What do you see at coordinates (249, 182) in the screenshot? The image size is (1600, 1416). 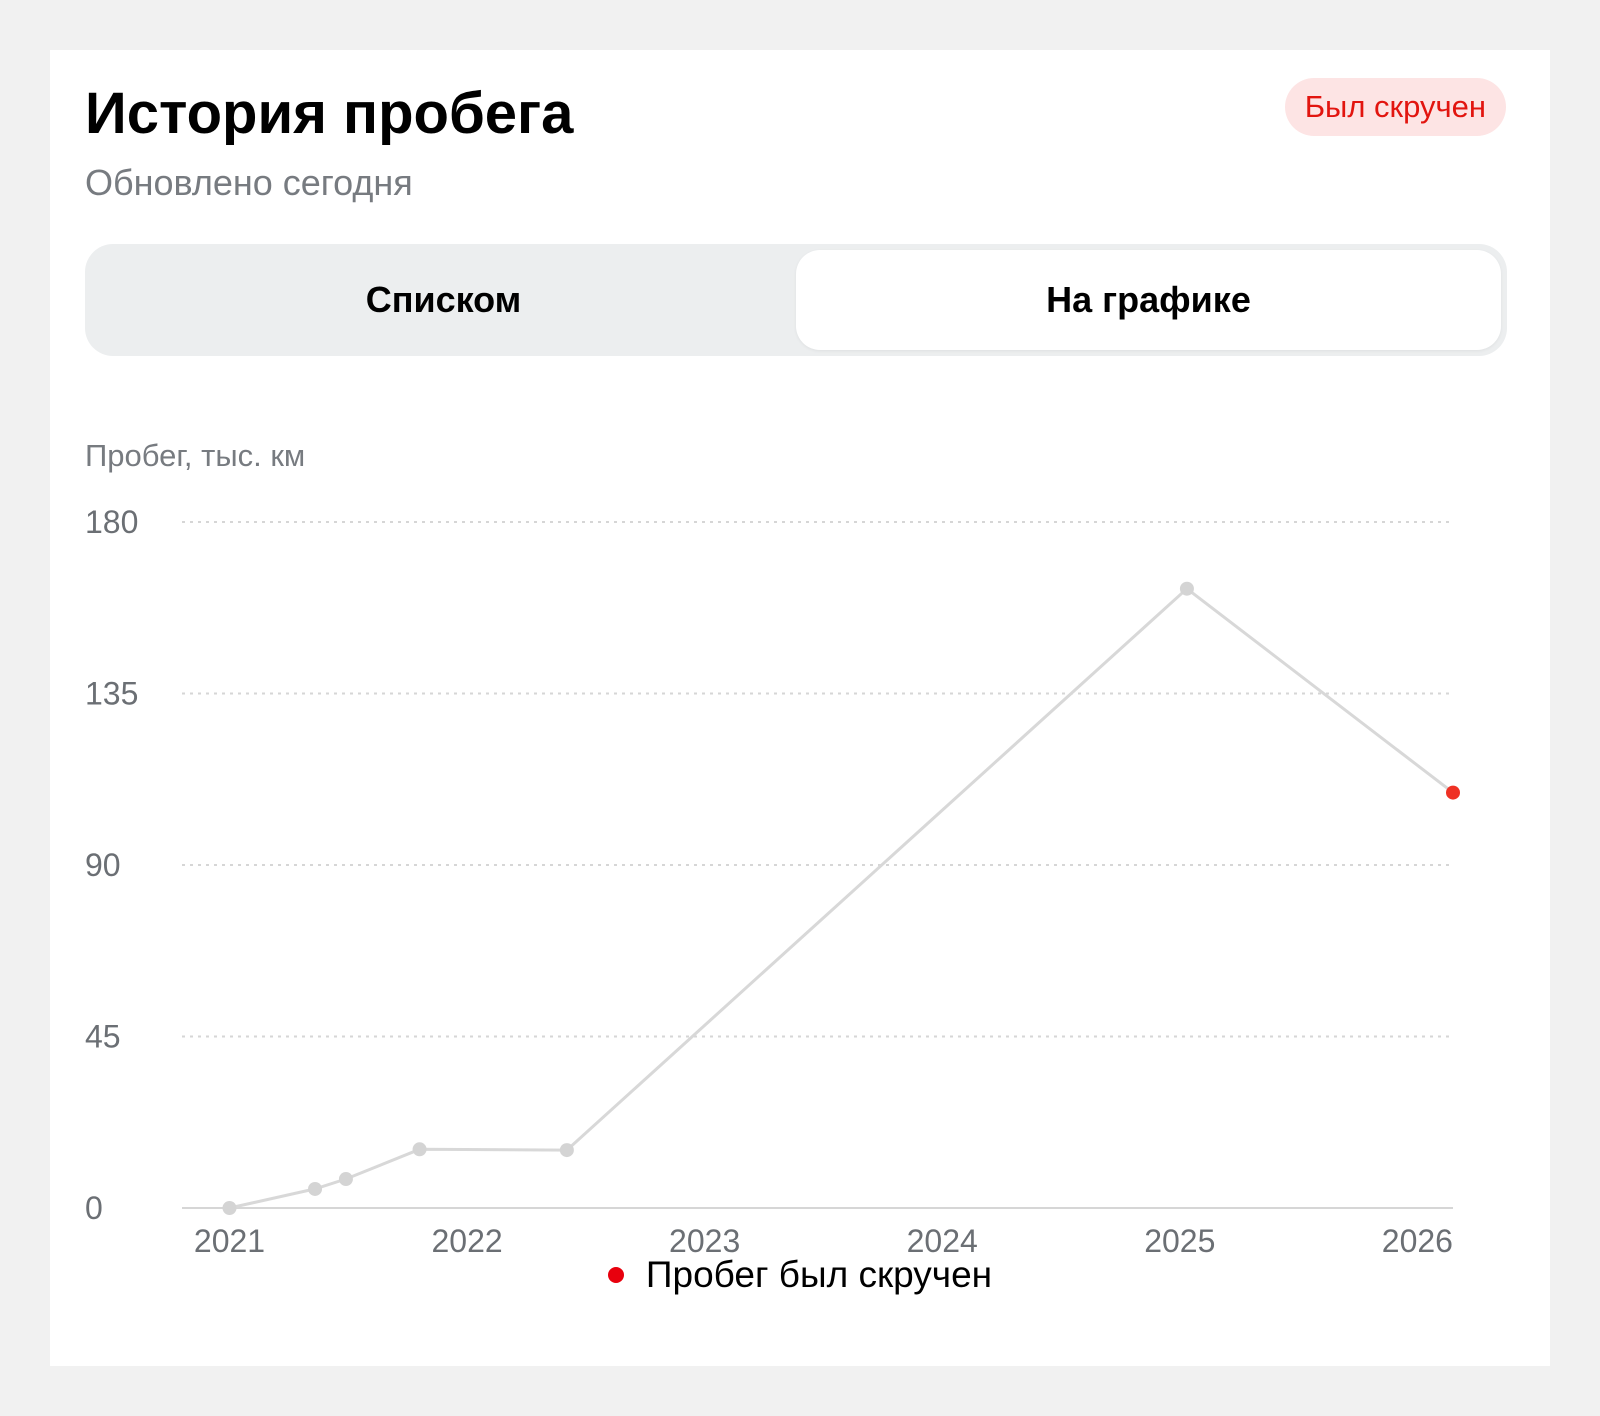 I see `updated-subtitle: Обновлено сегодня` at bounding box center [249, 182].